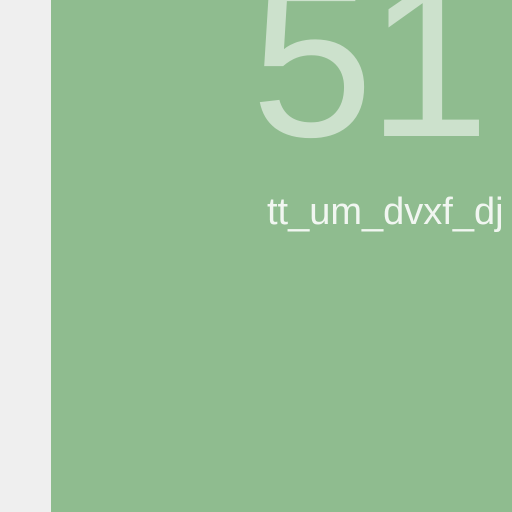 The image size is (512, 512). I want to click on left-gutter, so click(25, 256).